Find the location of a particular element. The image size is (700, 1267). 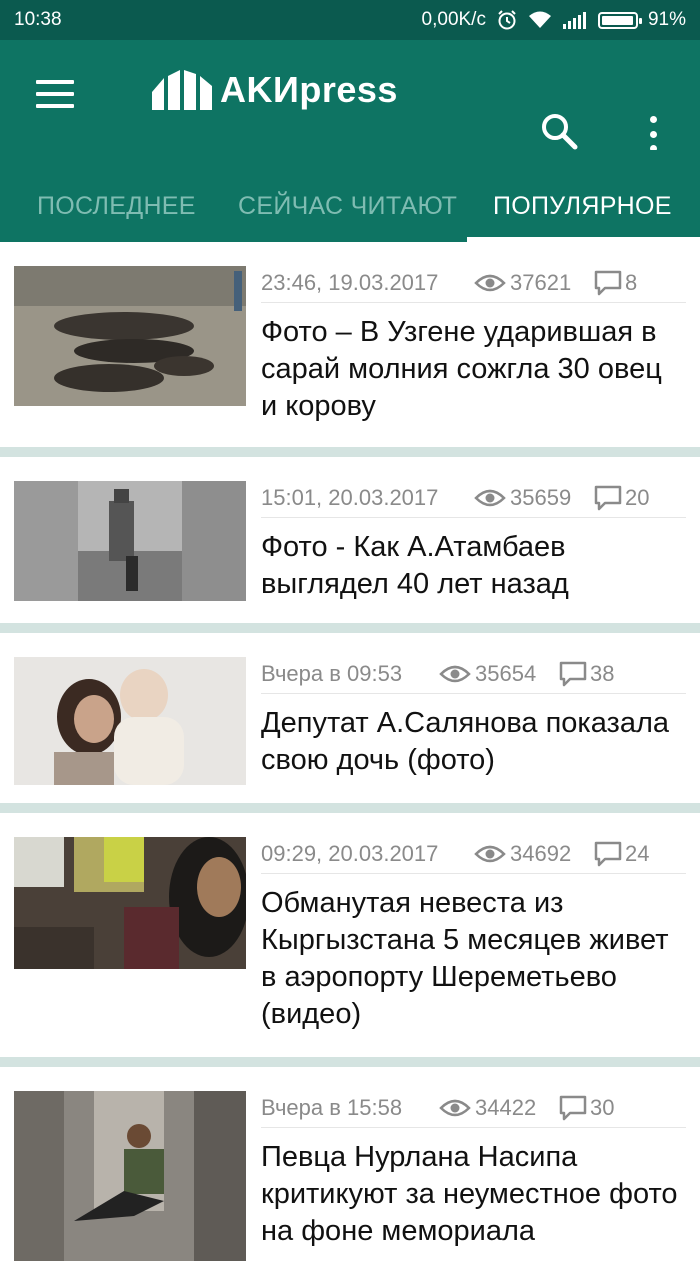

article-date: 09:29, 20.03.2017 is located at coordinates (350, 853).